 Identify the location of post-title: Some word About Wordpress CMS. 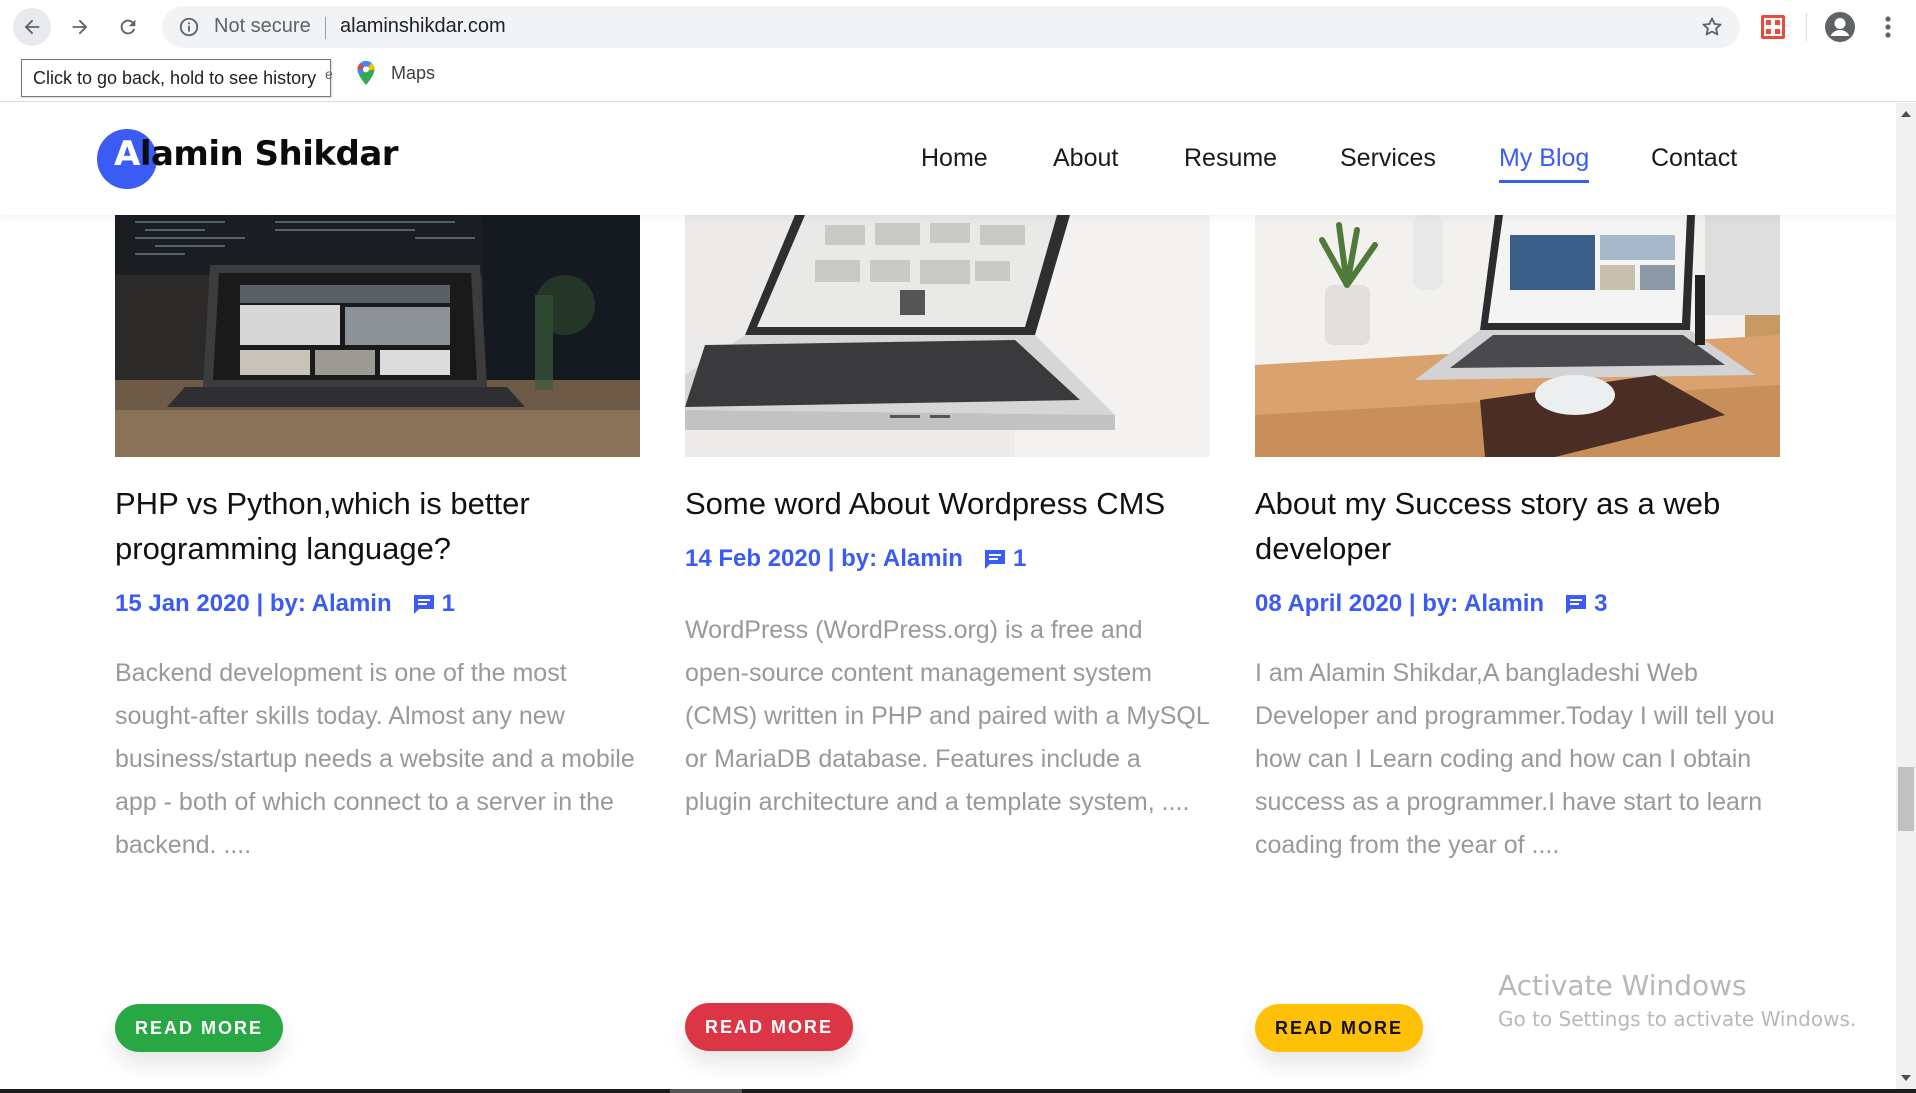
(947, 503).